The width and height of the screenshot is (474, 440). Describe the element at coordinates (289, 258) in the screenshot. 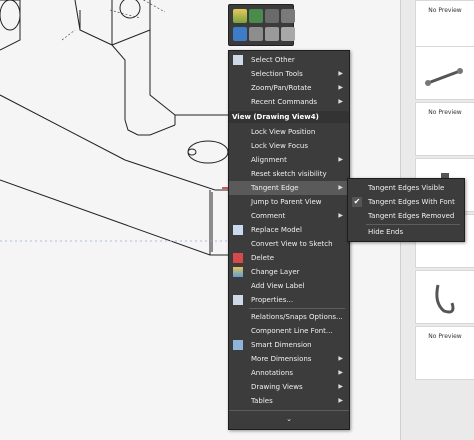

I see `menu-item-delete: Delete` at that location.